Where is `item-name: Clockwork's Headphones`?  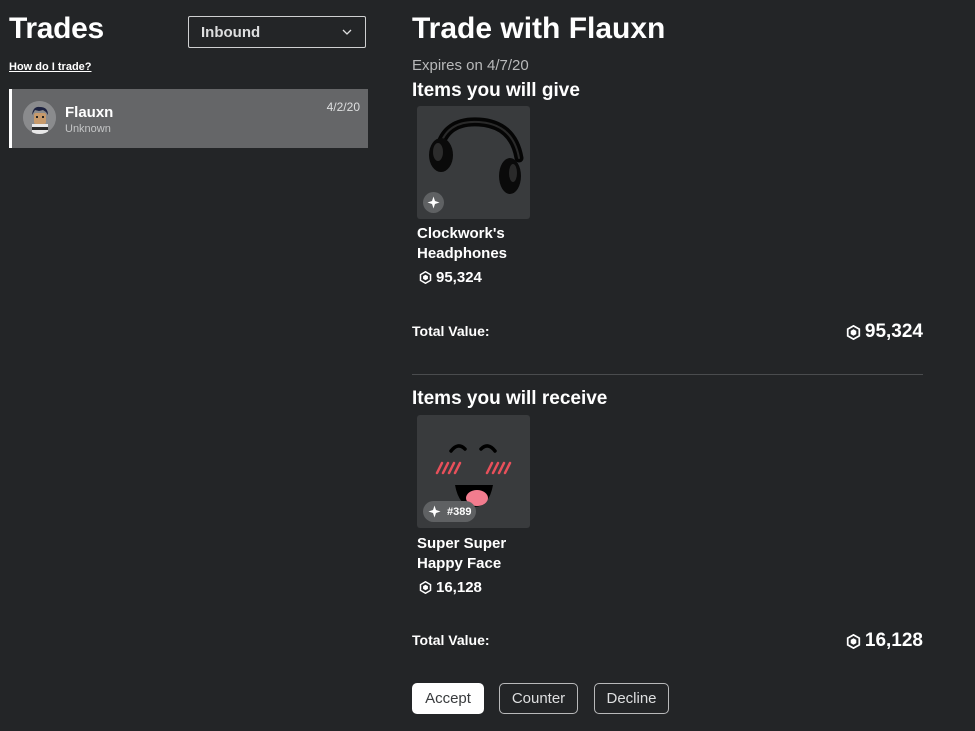
item-name: Clockwork's Headphones is located at coordinates (477, 244).